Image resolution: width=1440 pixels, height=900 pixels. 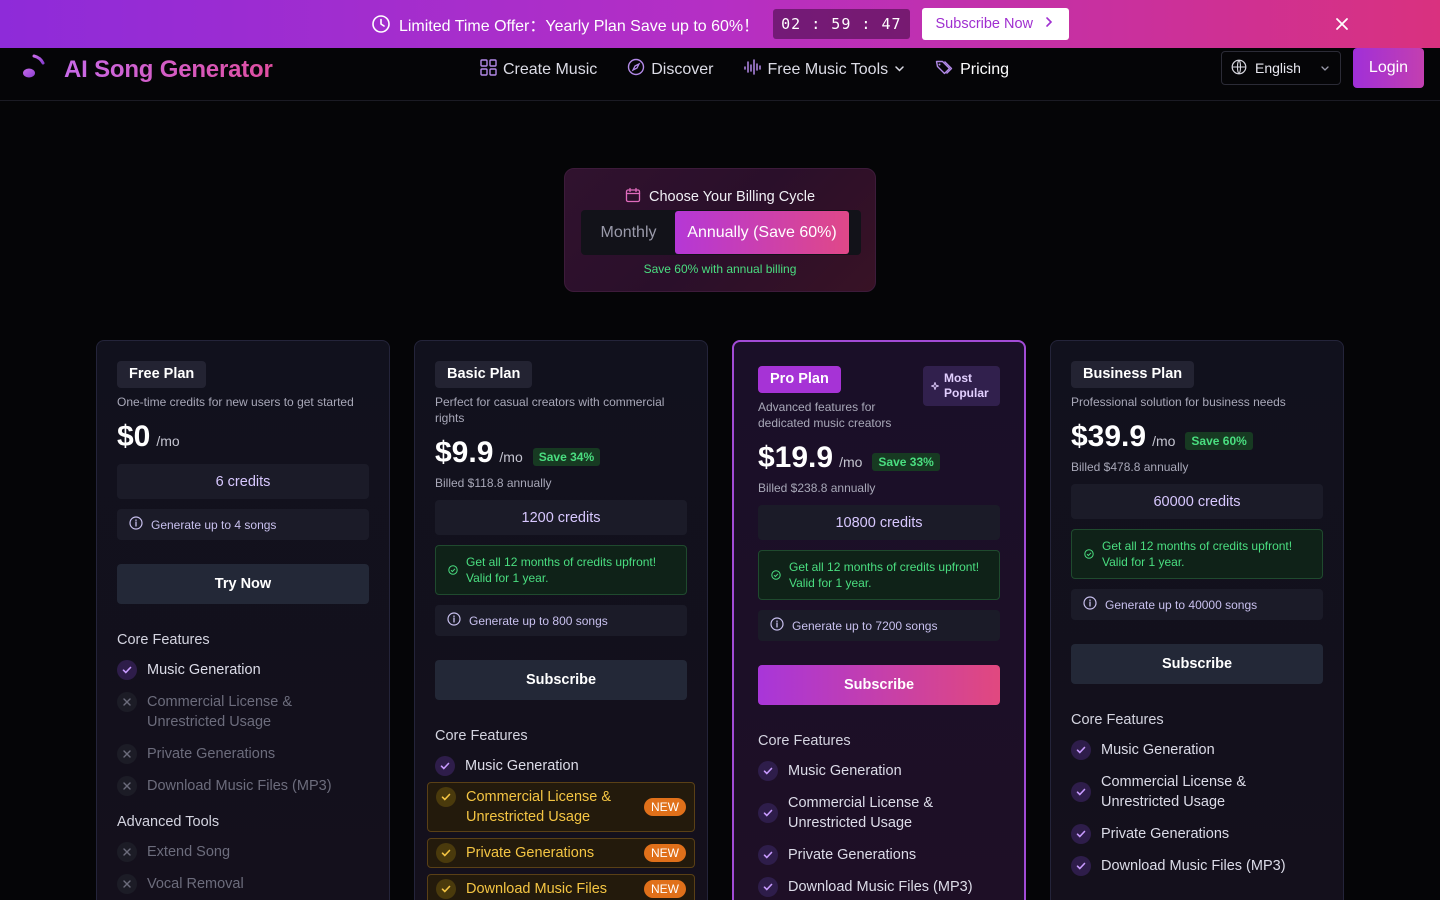 What do you see at coordinates (879, 522) in the screenshot?
I see `credits-box: 10800 credits` at bounding box center [879, 522].